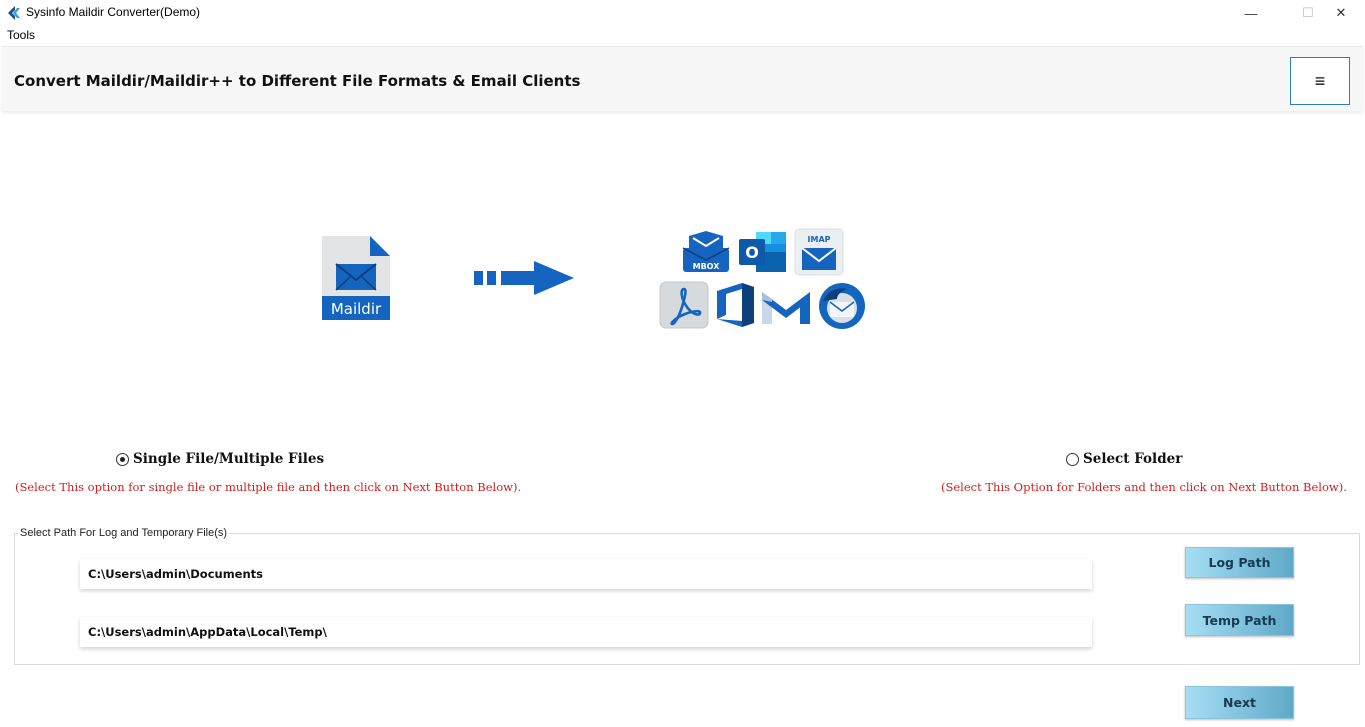 This screenshot has height=727, width=1365. Describe the element at coordinates (682, 13) in the screenshot. I see `title-bar: Sysinfo Maildir Converter(Demo) — ☐ ✕` at that location.